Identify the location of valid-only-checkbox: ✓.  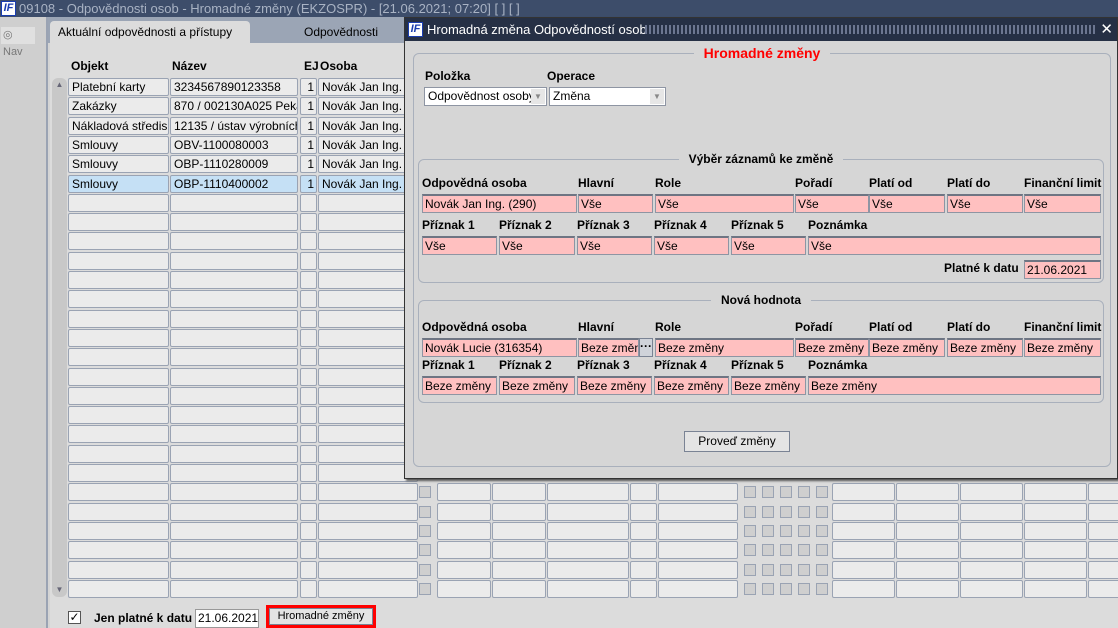
(74, 617).